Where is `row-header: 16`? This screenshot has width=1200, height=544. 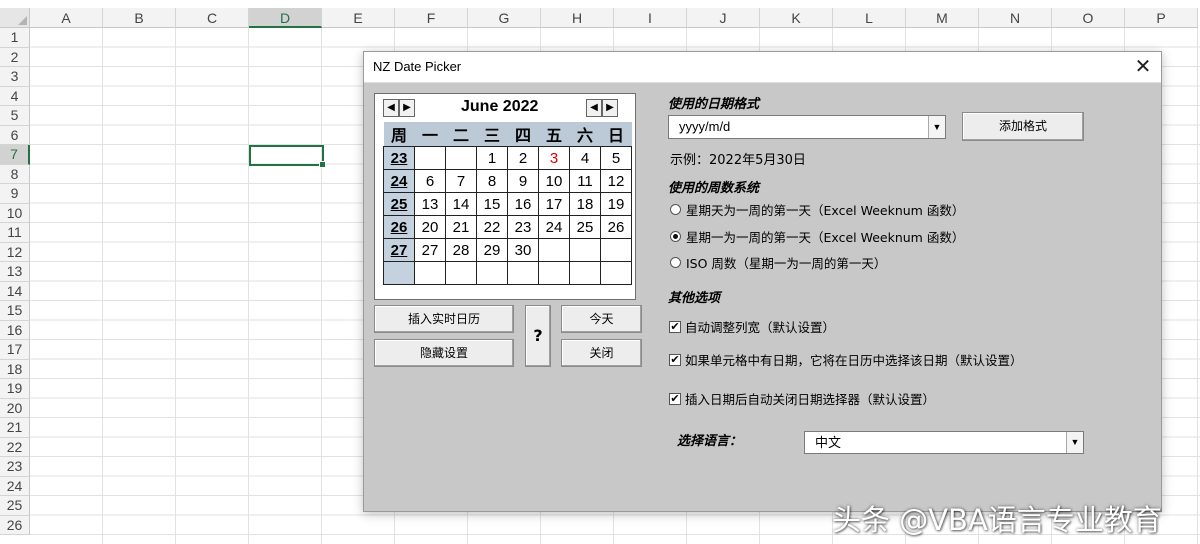
row-header: 16 is located at coordinates (15, 330).